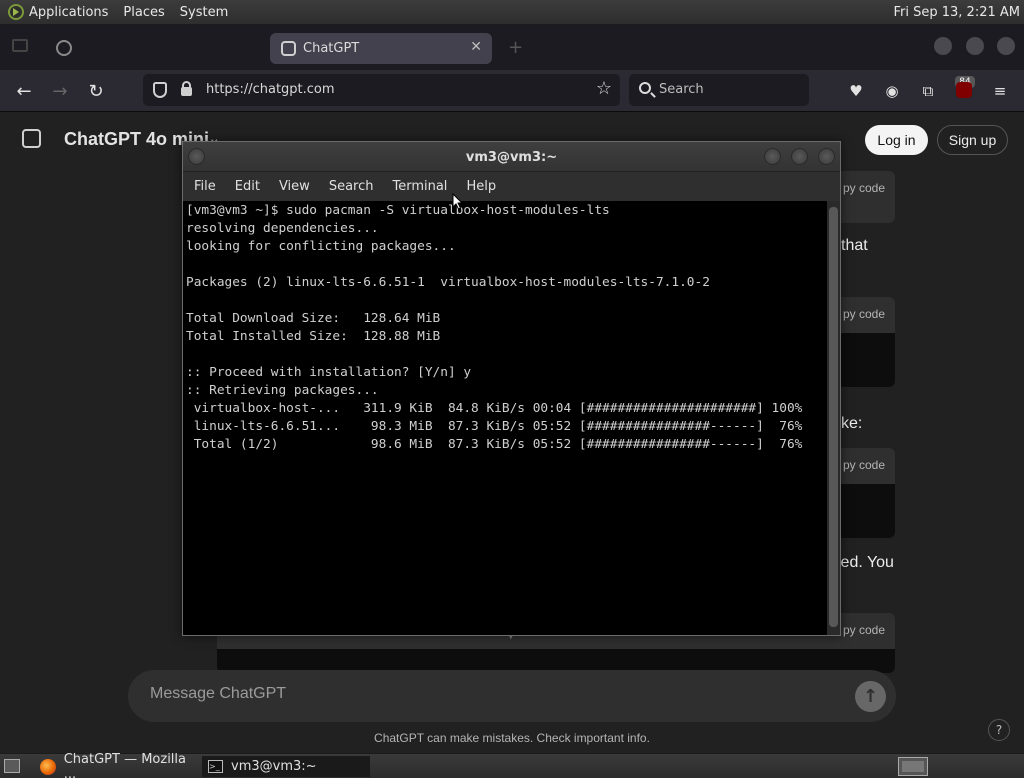 The image size is (1024, 778). What do you see at coordinates (270, 89) in the screenshot?
I see `url-text: https://chatgpt.com` at bounding box center [270, 89].